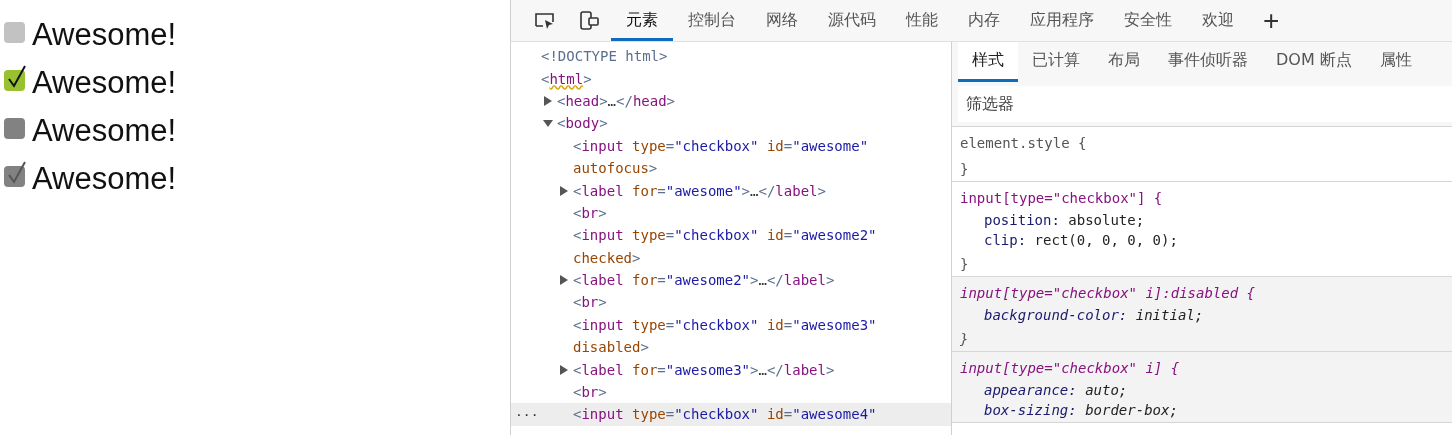 Image resolution: width=1452 pixels, height=435 pixels. I want to click on css-selector: input[type="checkbox"] {, so click(1062, 198).